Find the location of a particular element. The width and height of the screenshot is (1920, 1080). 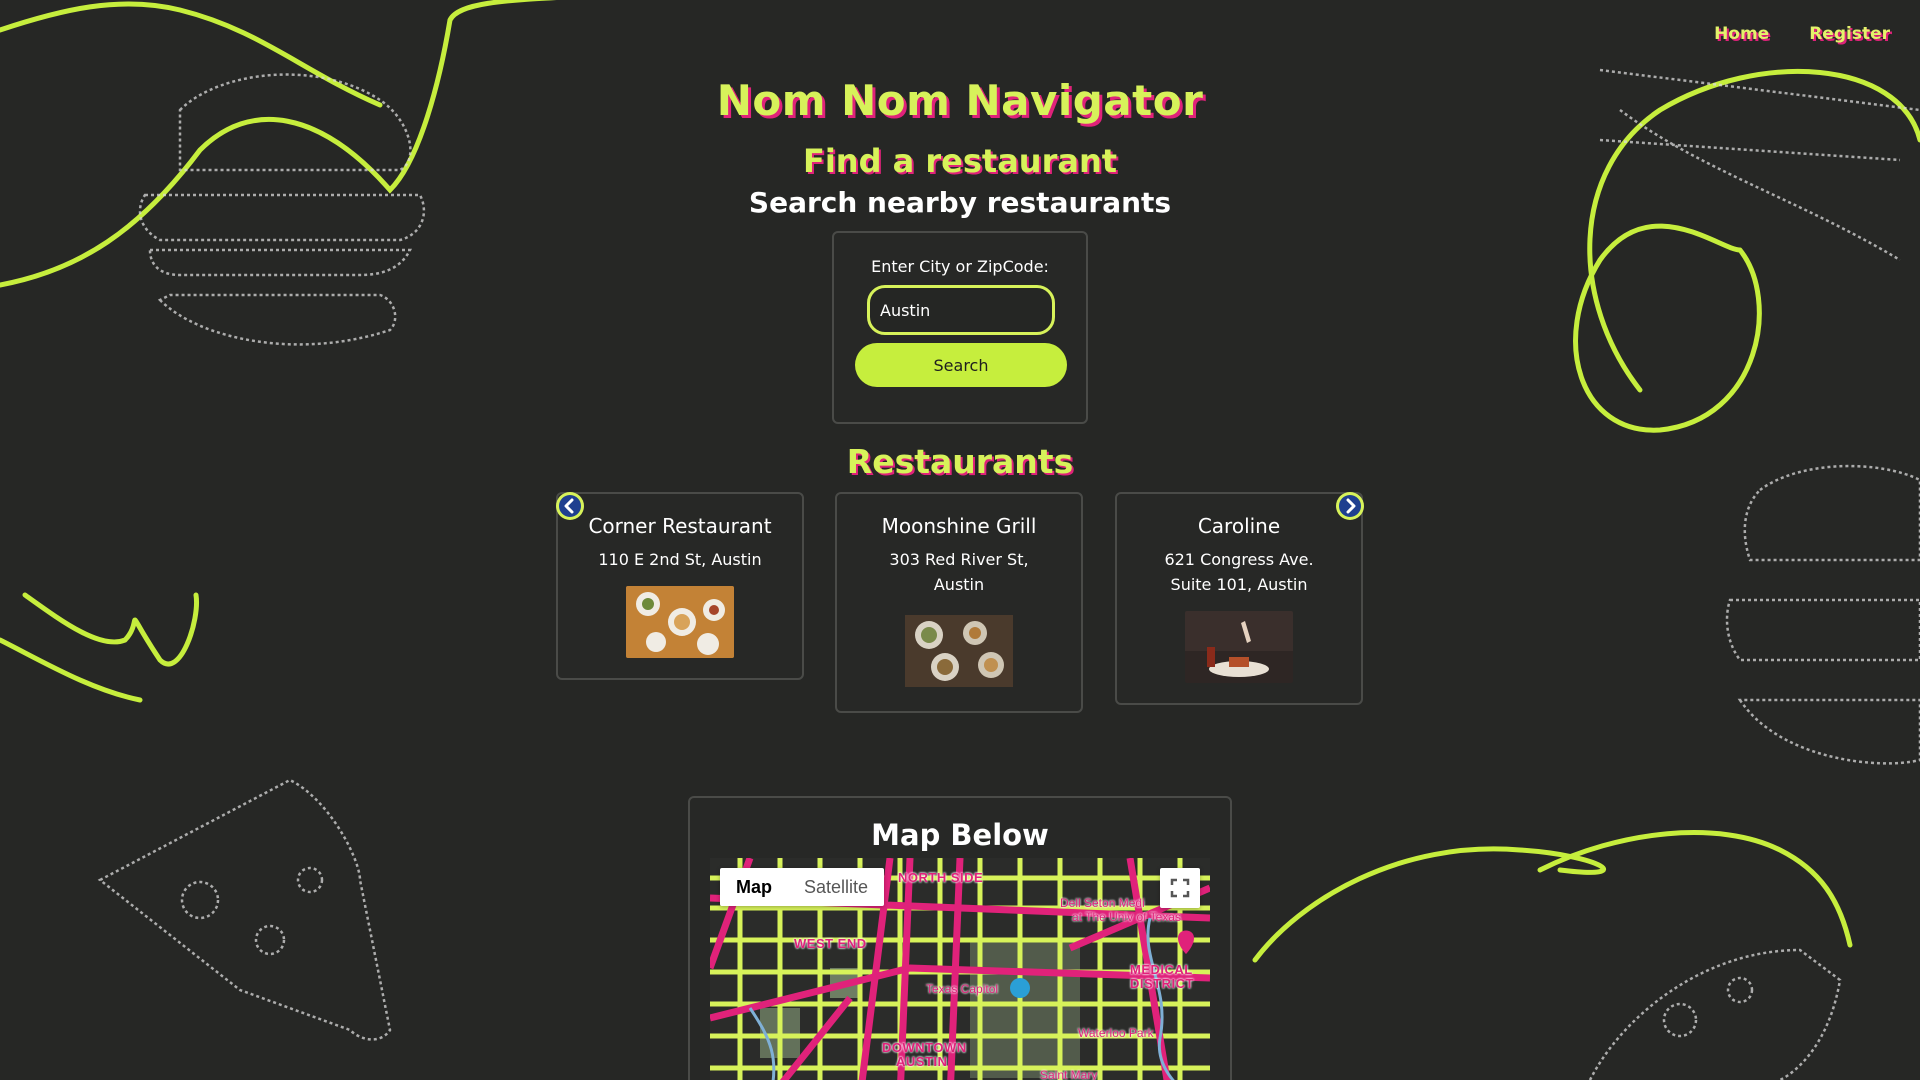

map-label-texas-capitol: Texas Capitol is located at coordinates (962, 989).